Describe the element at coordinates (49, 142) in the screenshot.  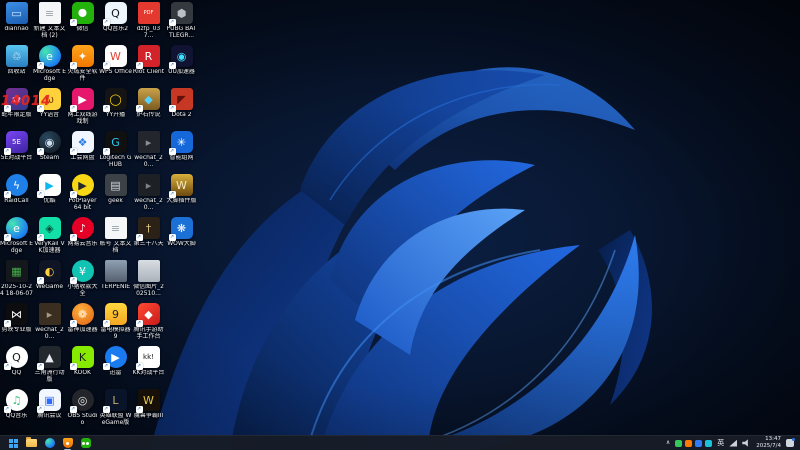
I see `icon-glyph: ◉` at that location.